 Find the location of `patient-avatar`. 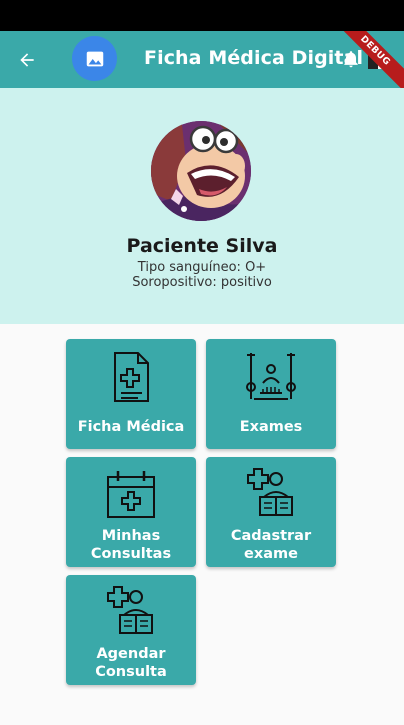

patient-avatar is located at coordinates (201, 171).